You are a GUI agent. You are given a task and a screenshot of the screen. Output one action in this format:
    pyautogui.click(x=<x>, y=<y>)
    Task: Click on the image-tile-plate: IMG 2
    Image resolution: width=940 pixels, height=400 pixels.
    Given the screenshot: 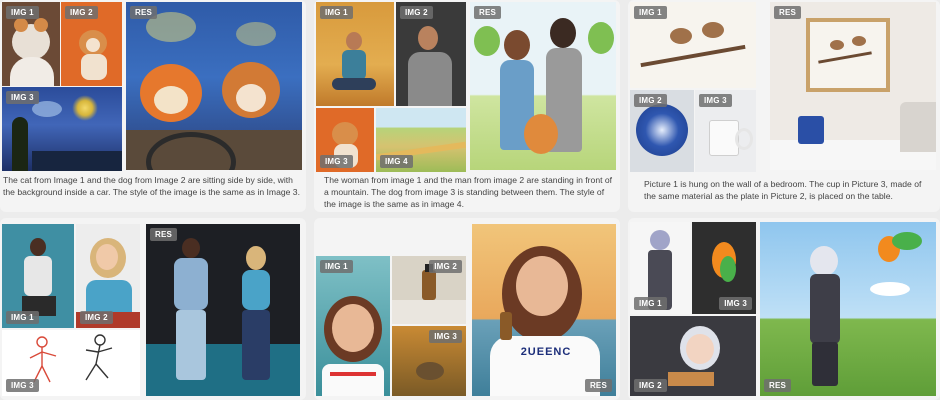 What is the action you would take?
    pyautogui.click(x=662, y=131)
    